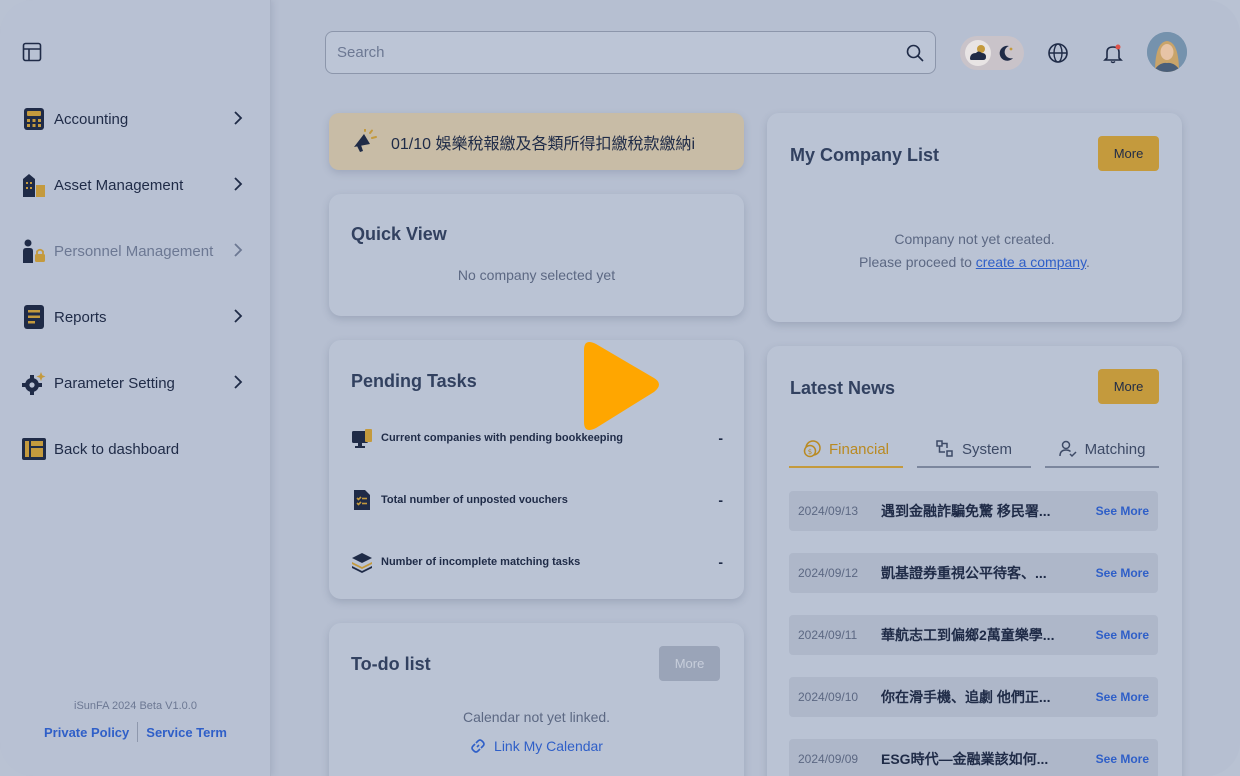  I want to click on gear-icon, so click(34, 383).